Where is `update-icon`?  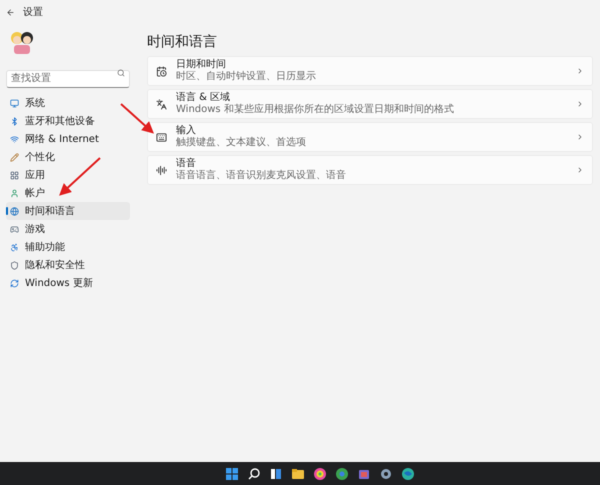 update-icon is located at coordinates (14, 283).